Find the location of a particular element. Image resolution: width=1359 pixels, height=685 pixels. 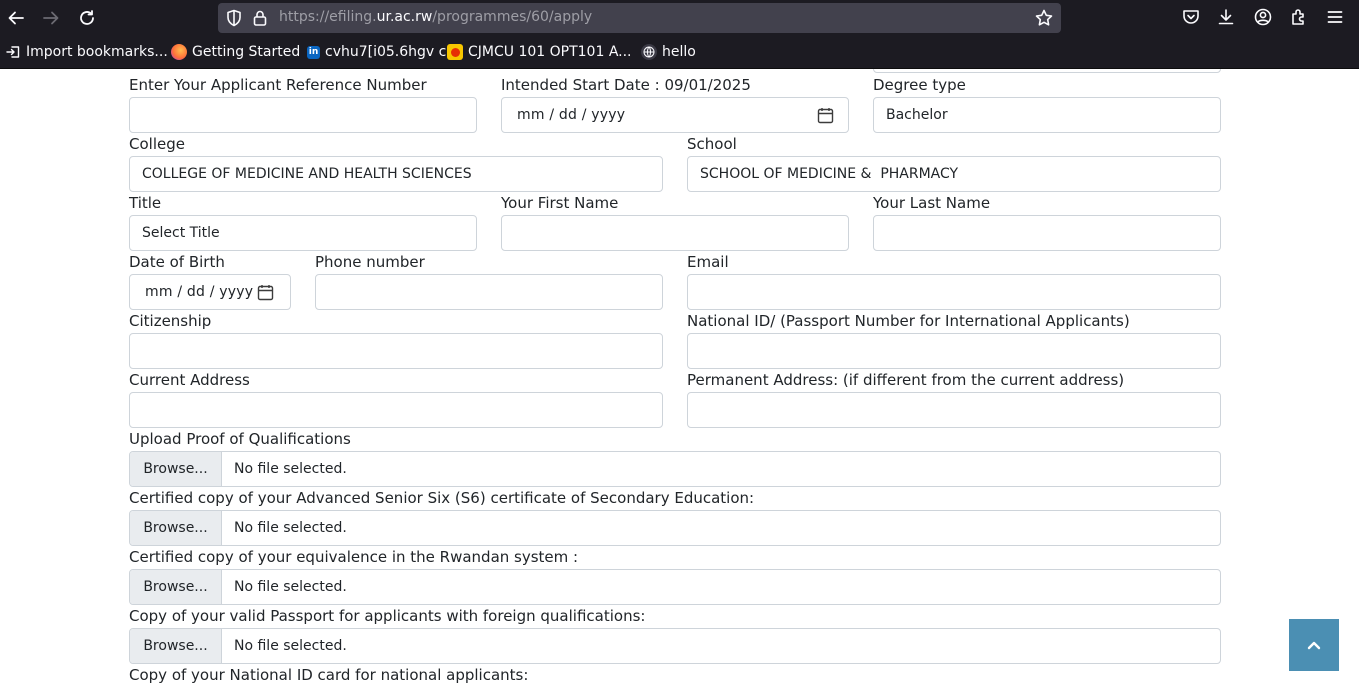

firefox-icon is located at coordinates (179, 52).